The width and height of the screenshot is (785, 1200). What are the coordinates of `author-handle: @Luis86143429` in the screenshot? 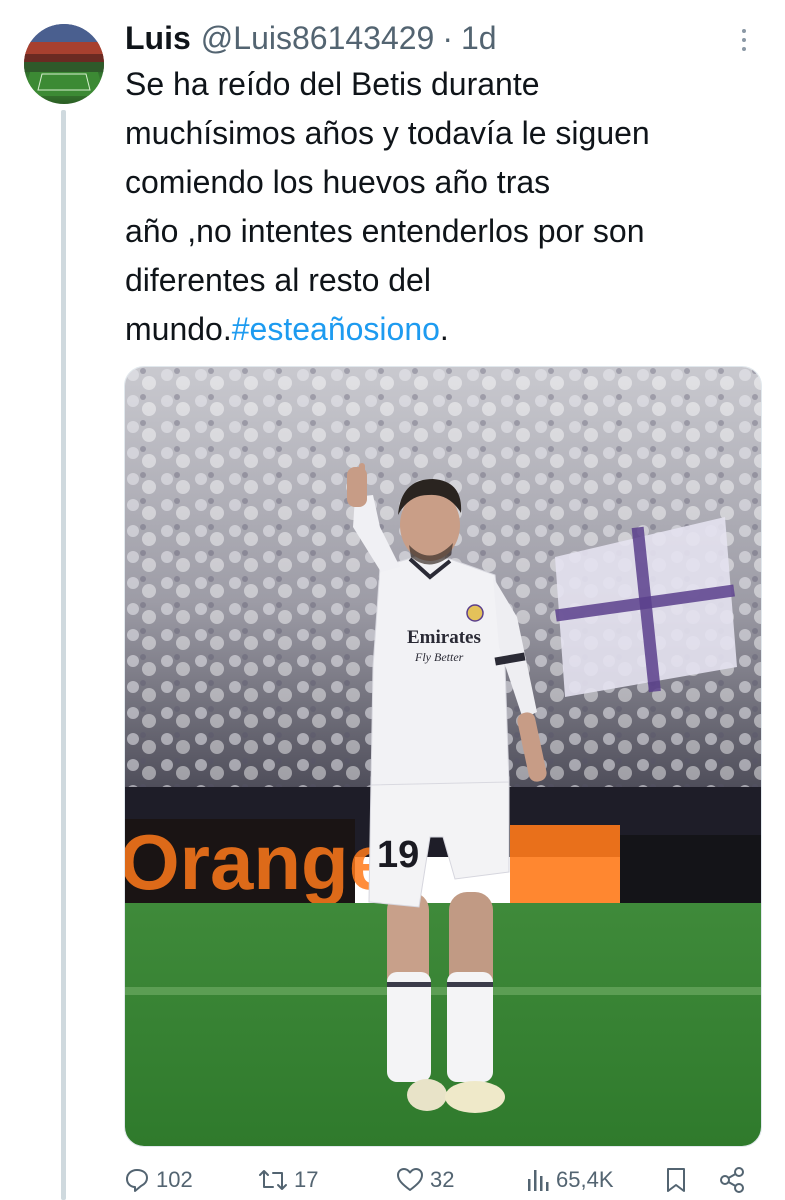 It's located at (318, 38).